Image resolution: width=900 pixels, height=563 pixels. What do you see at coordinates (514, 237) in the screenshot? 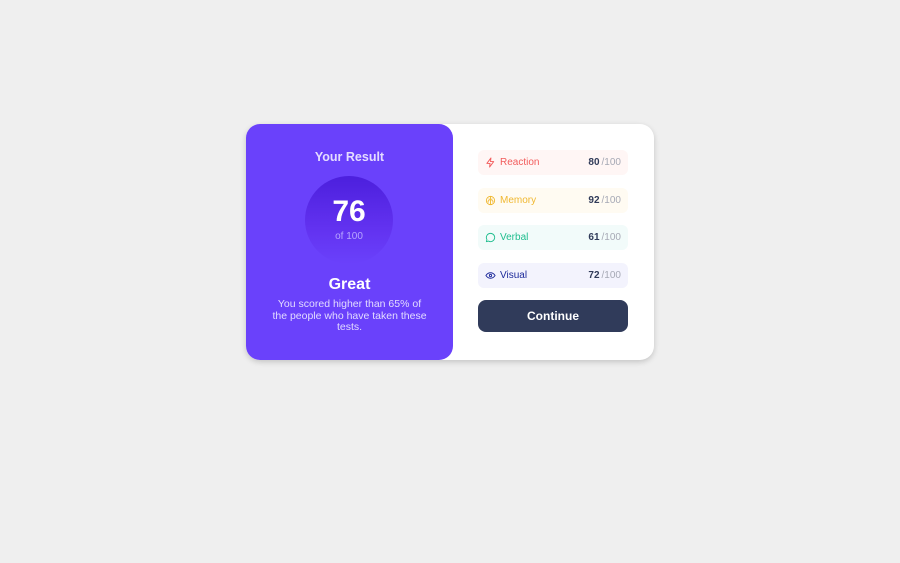
I see `summary-item-label: Verbal` at bounding box center [514, 237].